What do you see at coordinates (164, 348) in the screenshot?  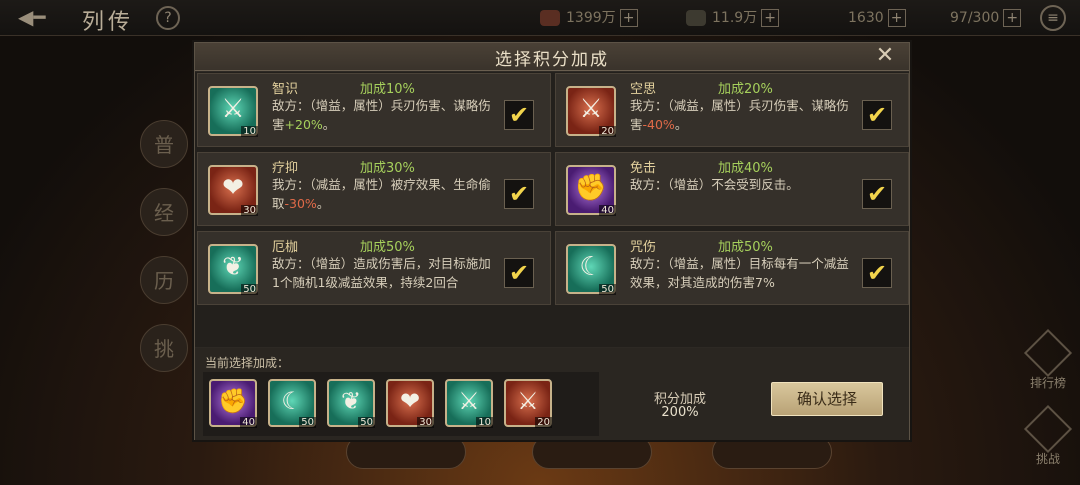 I see `side-tab-4: 挑` at bounding box center [164, 348].